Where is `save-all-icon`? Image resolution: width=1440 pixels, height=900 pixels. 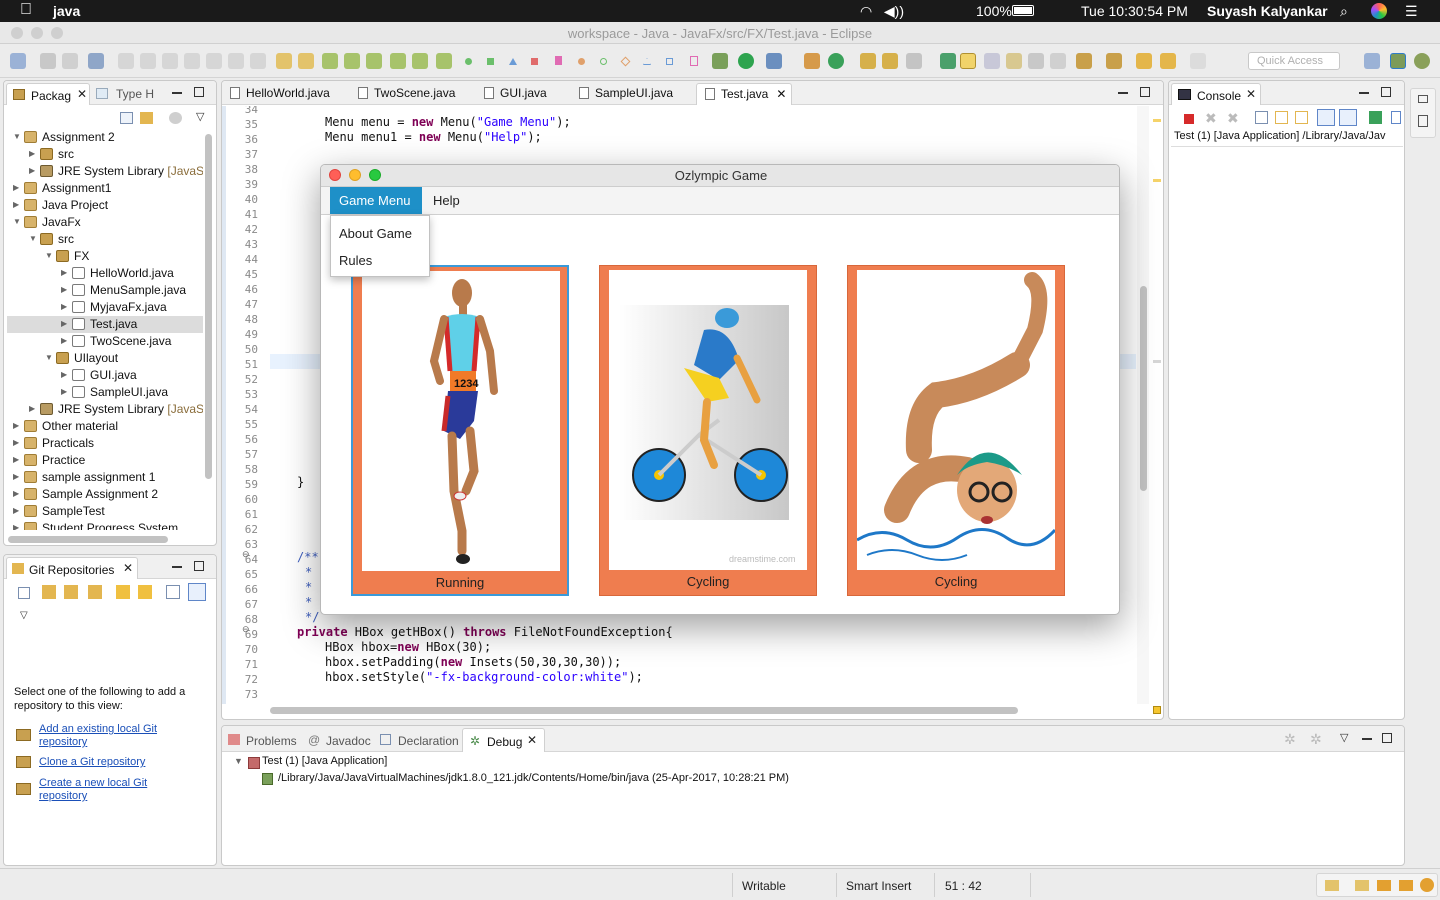 save-all-icon is located at coordinates (70, 61).